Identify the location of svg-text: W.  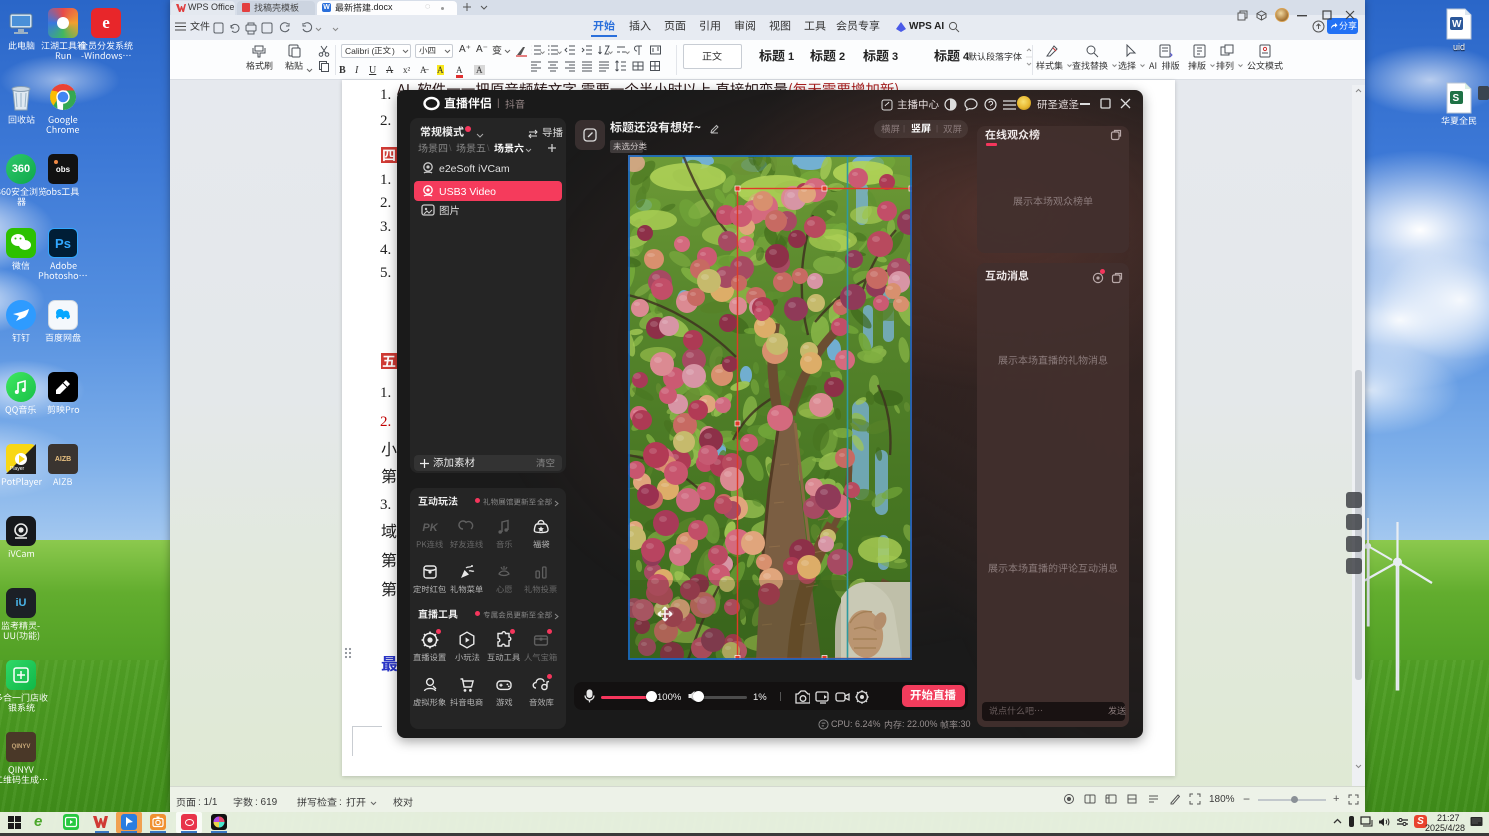
(1457, 24).